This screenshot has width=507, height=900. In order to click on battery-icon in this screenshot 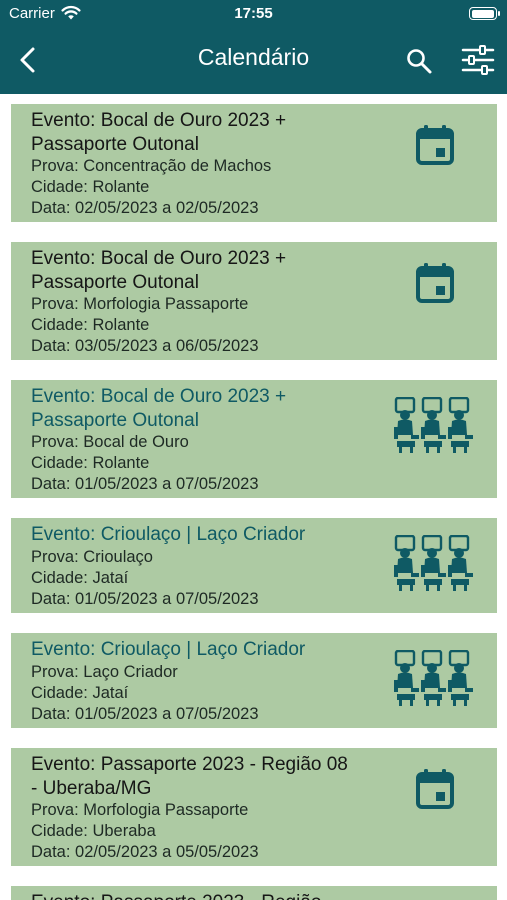, I will do `click(484, 13)`.